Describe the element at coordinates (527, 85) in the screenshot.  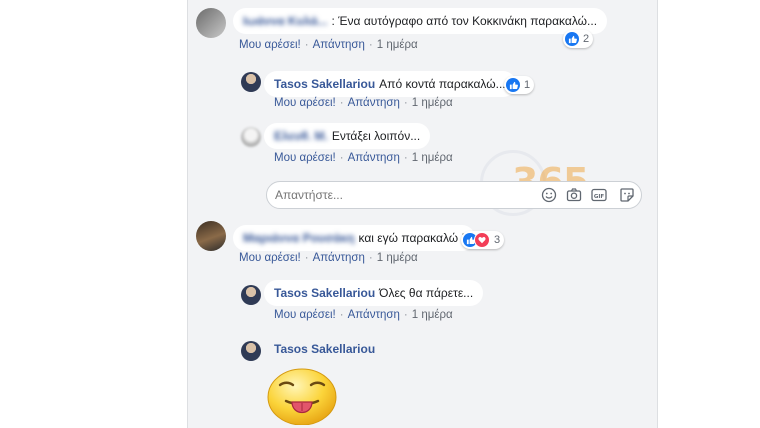
I see `reaction-count: 1` at that location.